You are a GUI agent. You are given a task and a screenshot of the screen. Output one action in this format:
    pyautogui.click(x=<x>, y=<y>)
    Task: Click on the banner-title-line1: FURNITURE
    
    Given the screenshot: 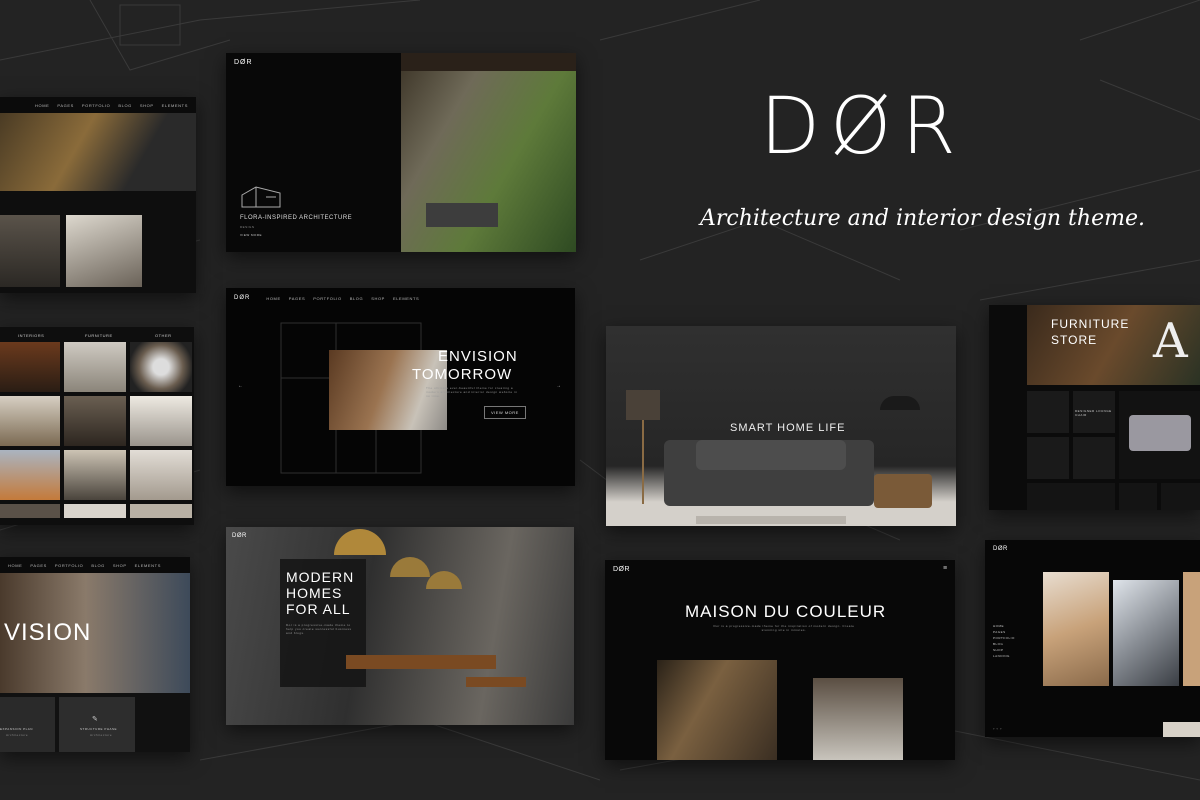 What is the action you would take?
    pyautogui.click(x=1090, y=324)
    